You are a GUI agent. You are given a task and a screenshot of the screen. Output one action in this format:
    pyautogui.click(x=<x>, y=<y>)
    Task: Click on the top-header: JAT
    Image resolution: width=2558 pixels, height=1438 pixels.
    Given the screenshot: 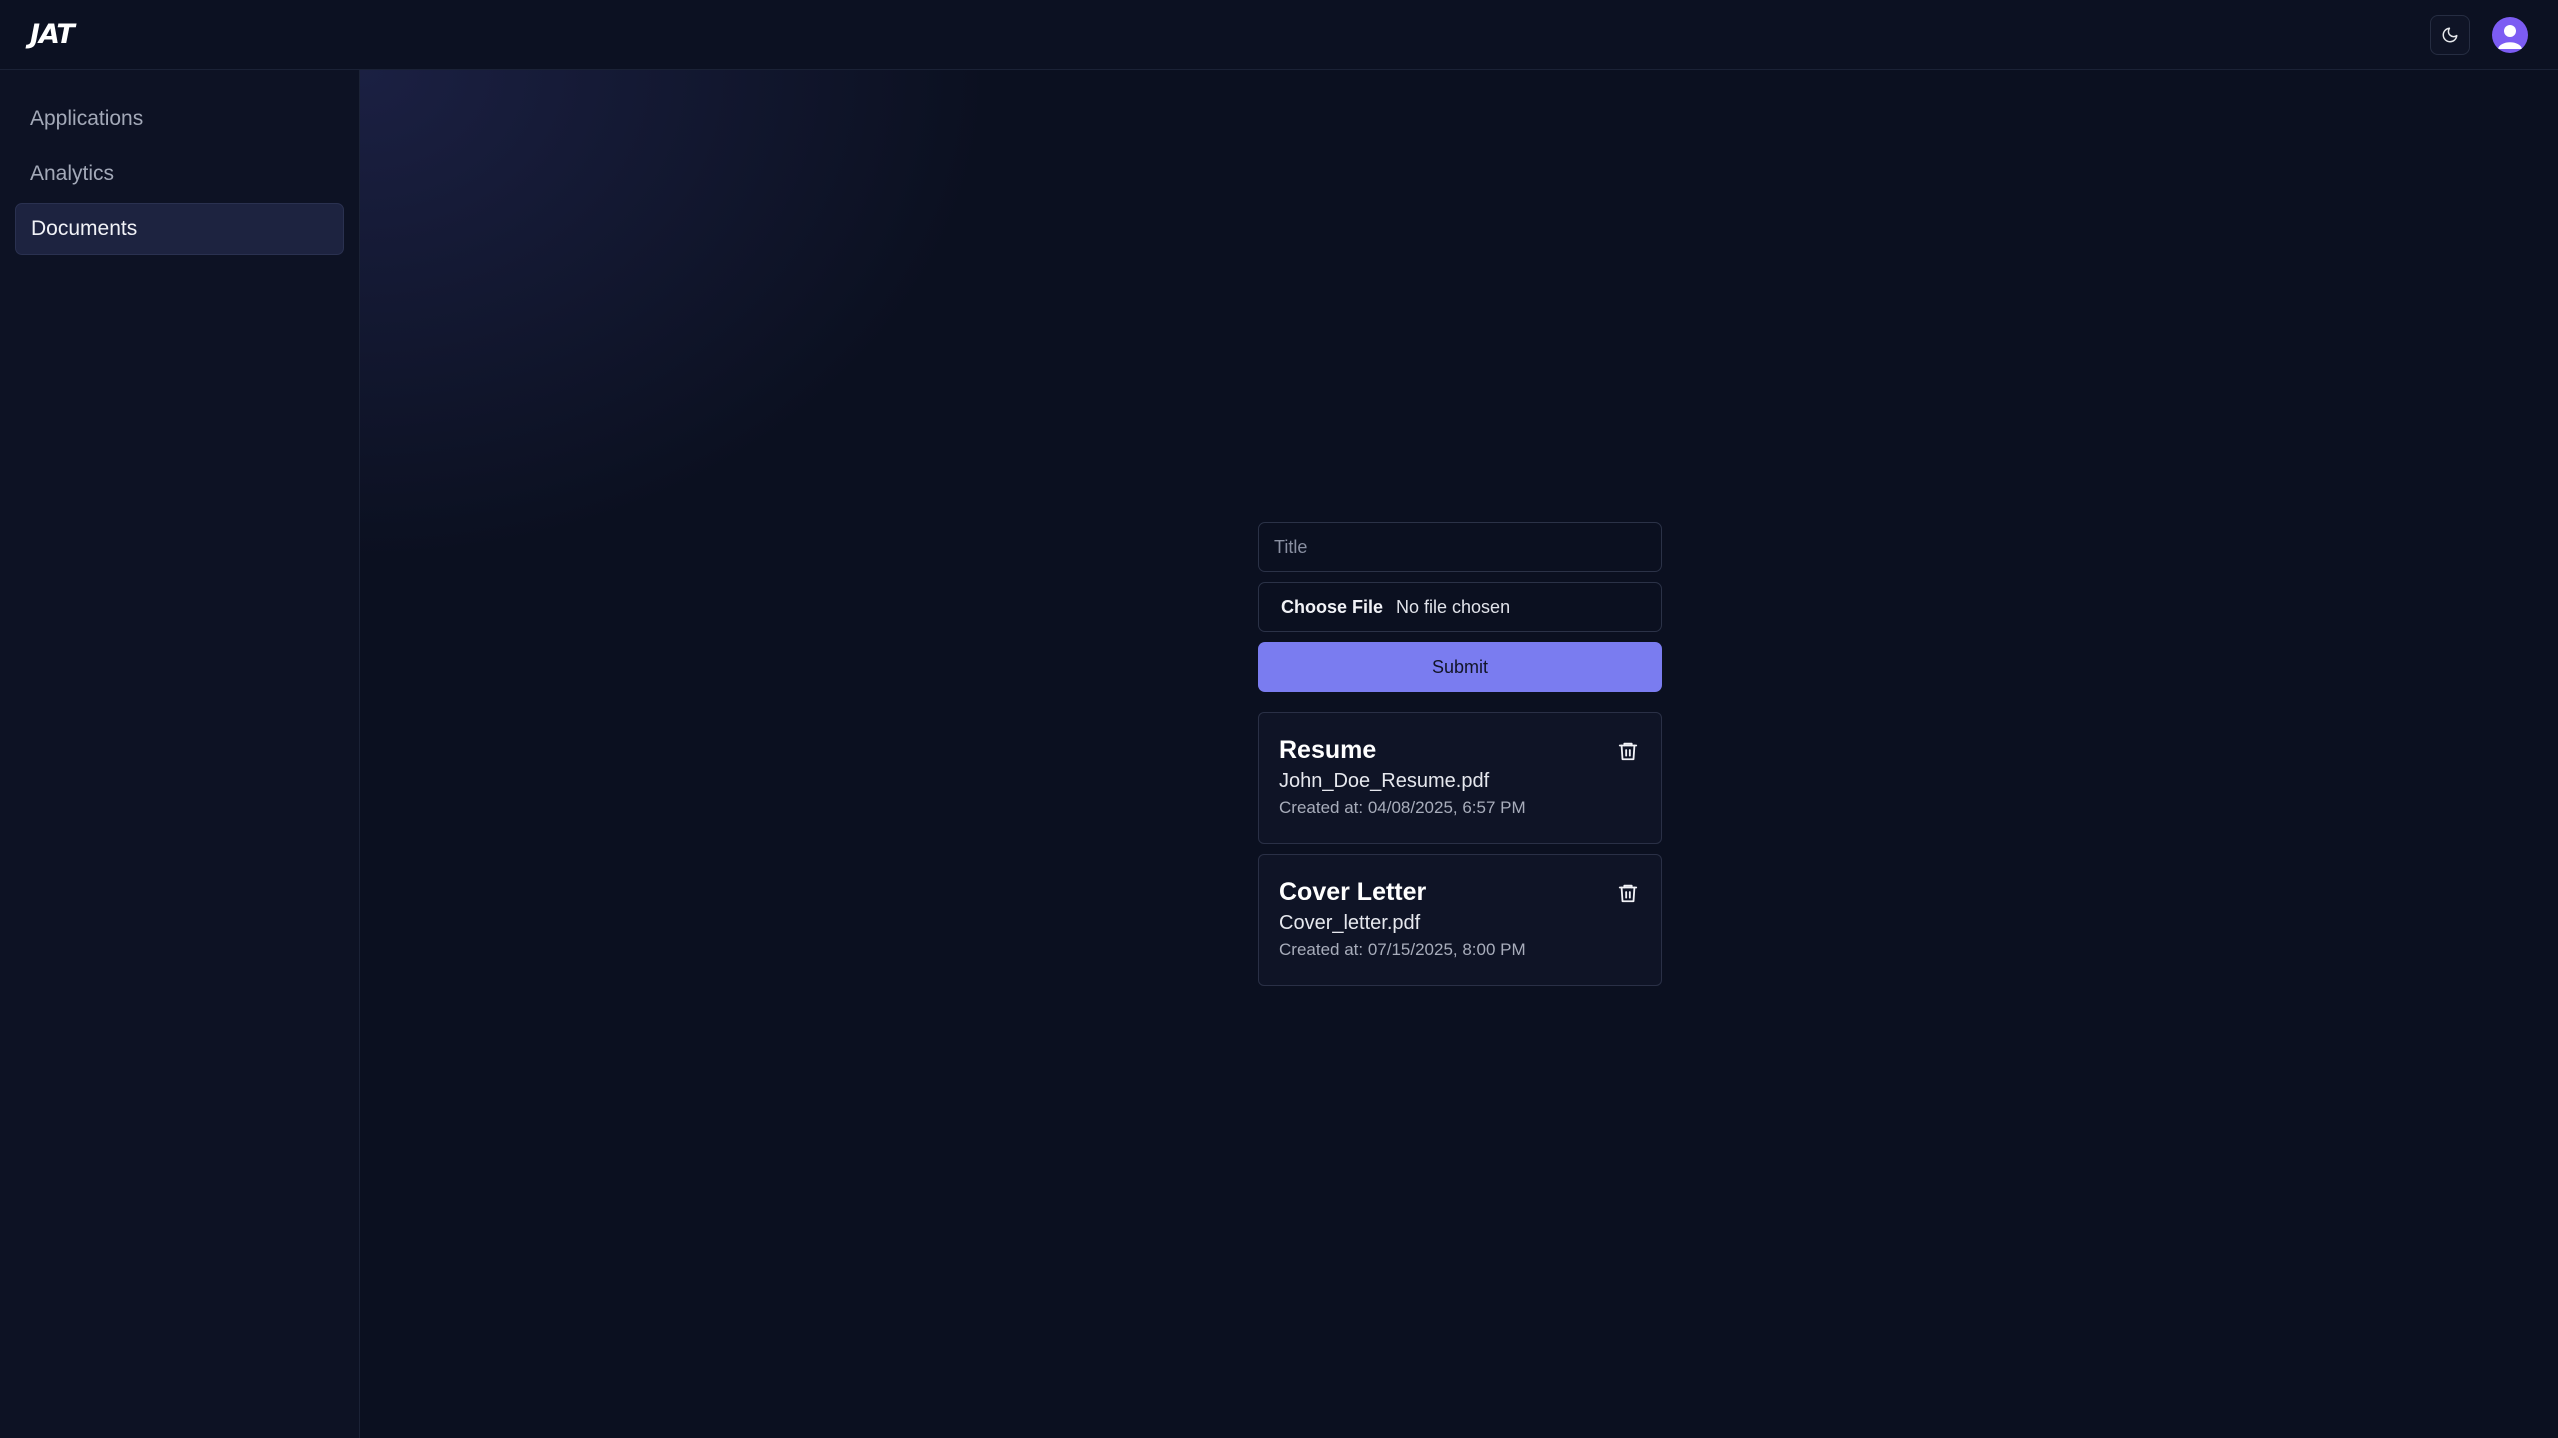 What is the action you would take?
    pyautogui.click(x=1279, y=35)
    